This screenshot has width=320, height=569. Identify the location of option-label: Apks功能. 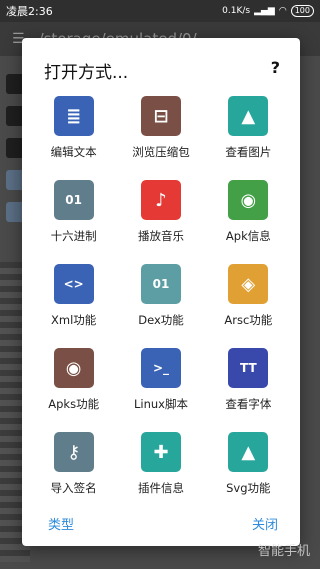
(74, 404).